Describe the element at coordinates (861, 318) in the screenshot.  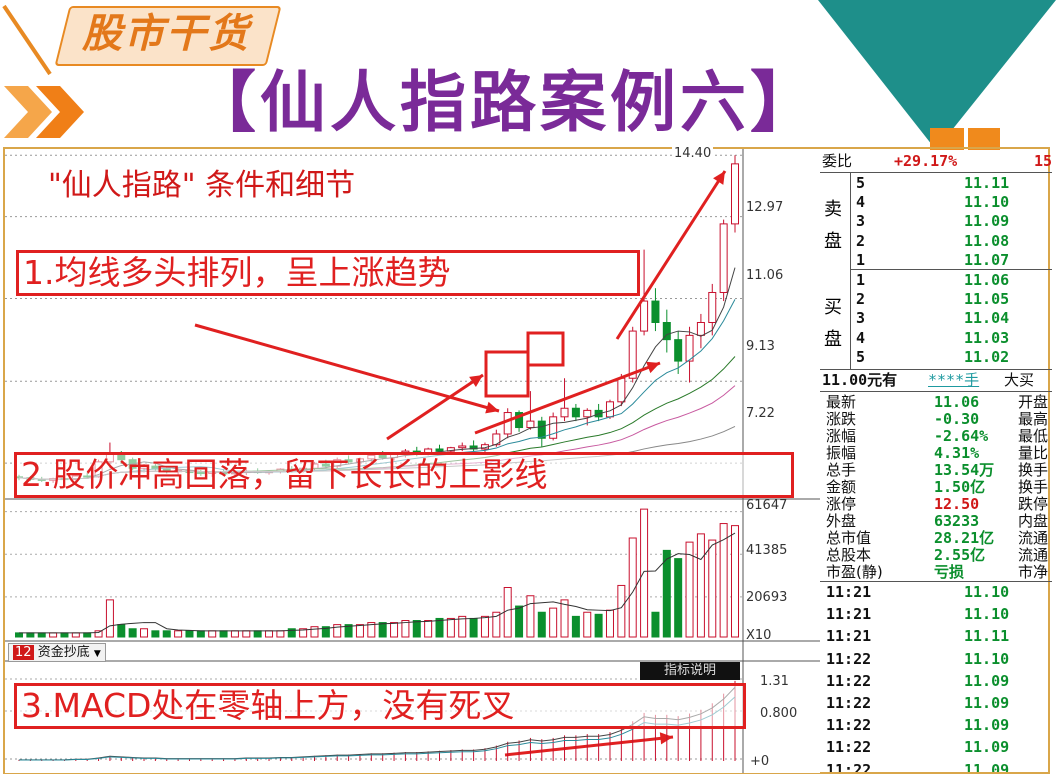
I see `bid-level: 3` at that location.